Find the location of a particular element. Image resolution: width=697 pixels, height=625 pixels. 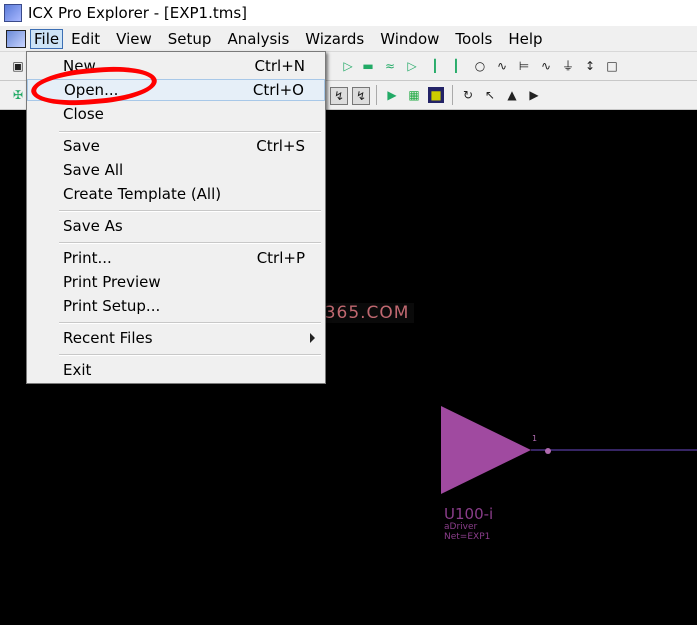

menu-item-print-preview: Print Preview is located at coordinates (176, 283).